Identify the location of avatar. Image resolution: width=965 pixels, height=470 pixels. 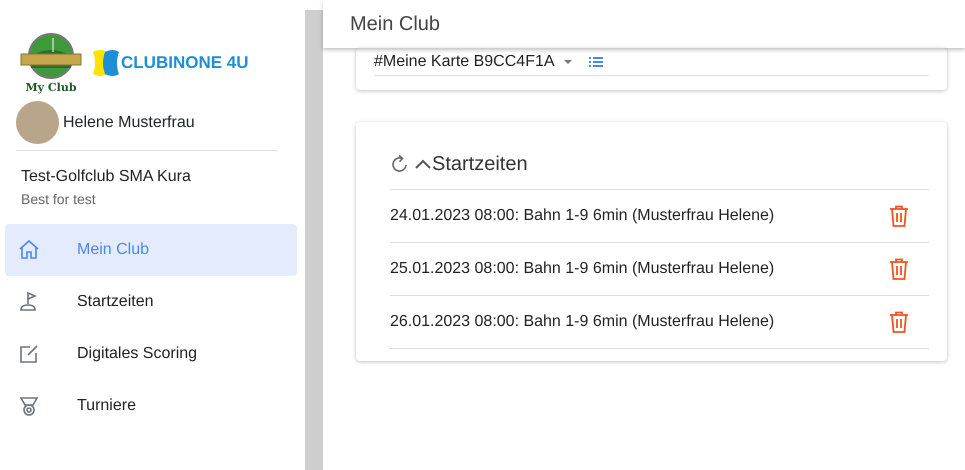
(37, 122).